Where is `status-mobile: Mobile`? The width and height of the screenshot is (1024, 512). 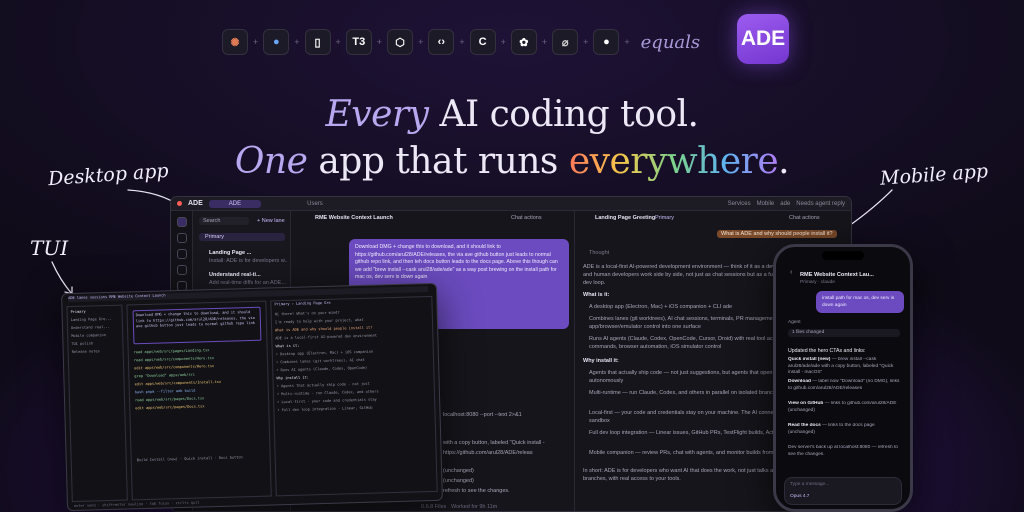 status-mobile: Mobile is located at coordinates (766, 204).